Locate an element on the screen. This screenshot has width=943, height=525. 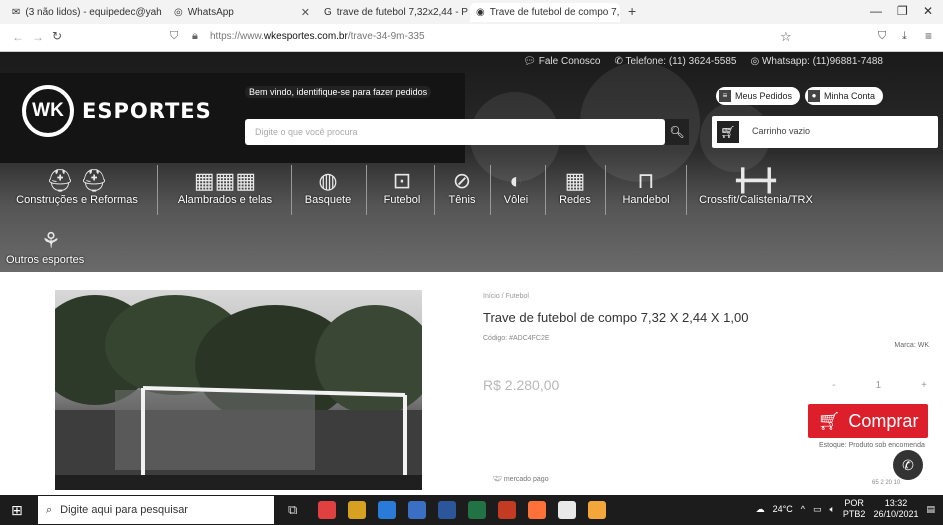
dumbbell-icon: ╋━╋ is located at coordinates (756, 180).